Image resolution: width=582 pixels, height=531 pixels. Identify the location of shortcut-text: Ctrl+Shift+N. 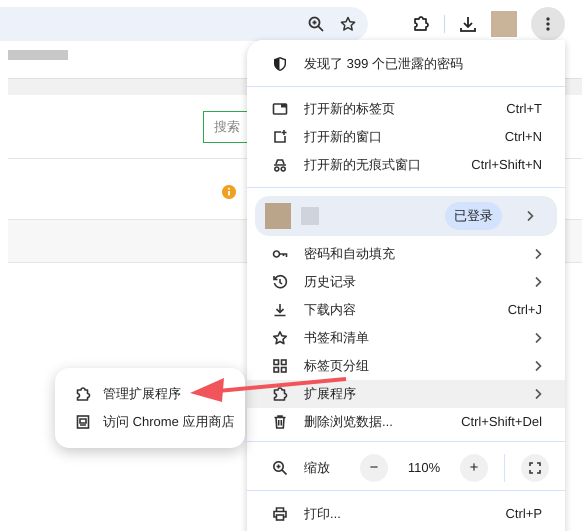
(506, 165).